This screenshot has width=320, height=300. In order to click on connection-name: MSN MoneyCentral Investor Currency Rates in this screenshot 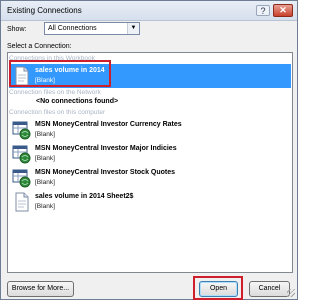, I will do `click(108, 124)`.